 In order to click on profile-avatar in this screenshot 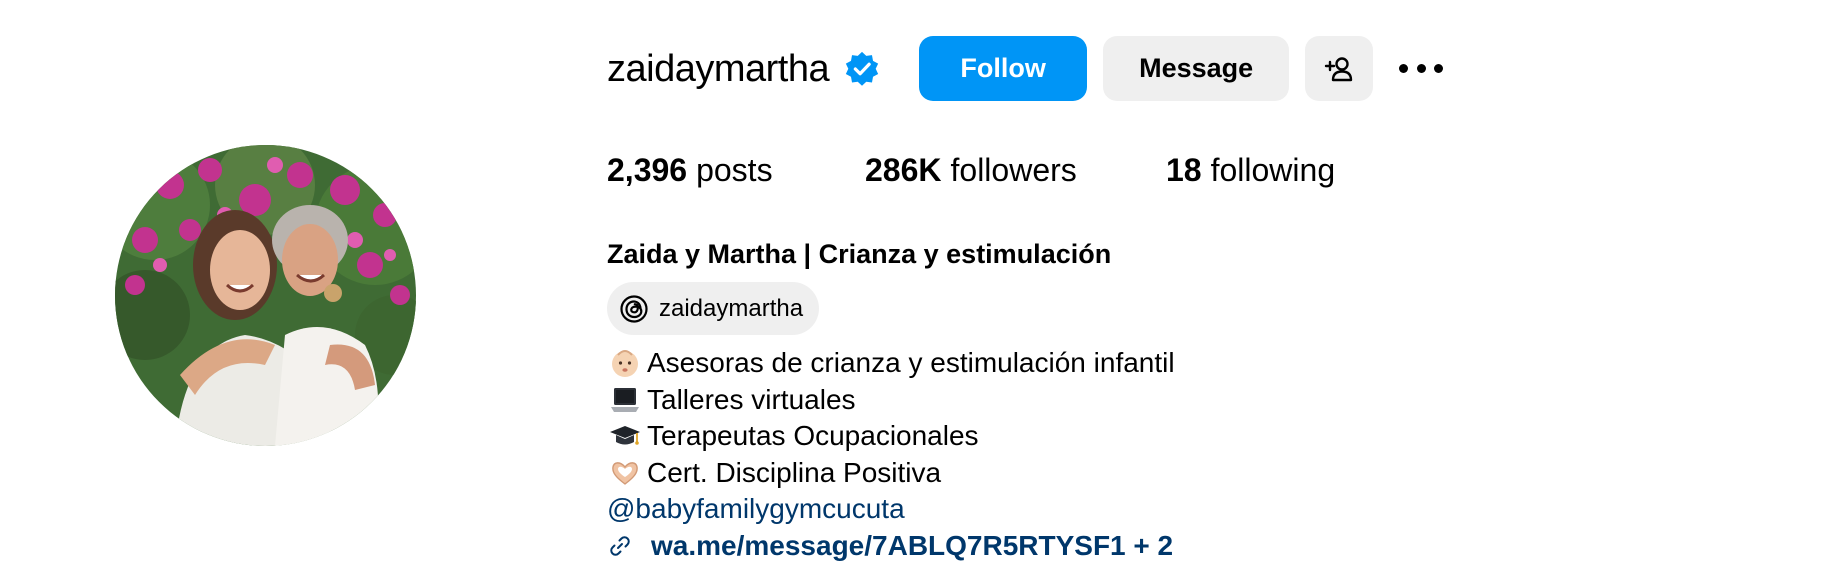, I will do `click(265, 295)`.